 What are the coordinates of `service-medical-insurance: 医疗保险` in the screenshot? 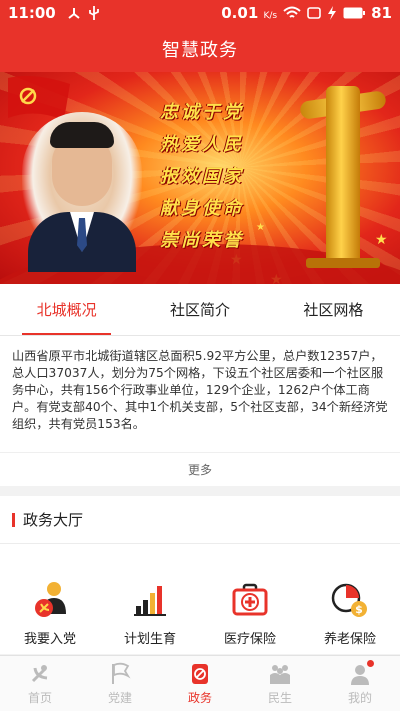 It's located at (250, 599).